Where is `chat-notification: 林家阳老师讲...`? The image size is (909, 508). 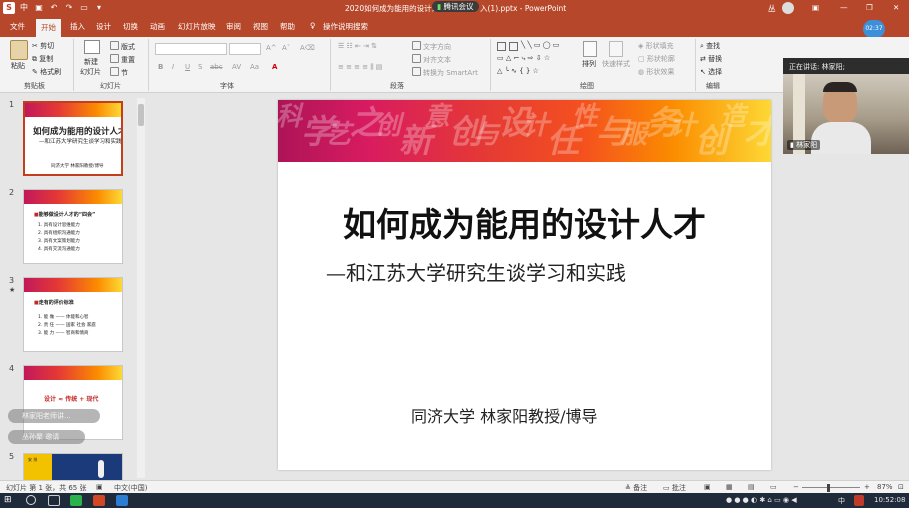 chat-notification: 林家阳老师讲... is located at coordinates (54, 416).